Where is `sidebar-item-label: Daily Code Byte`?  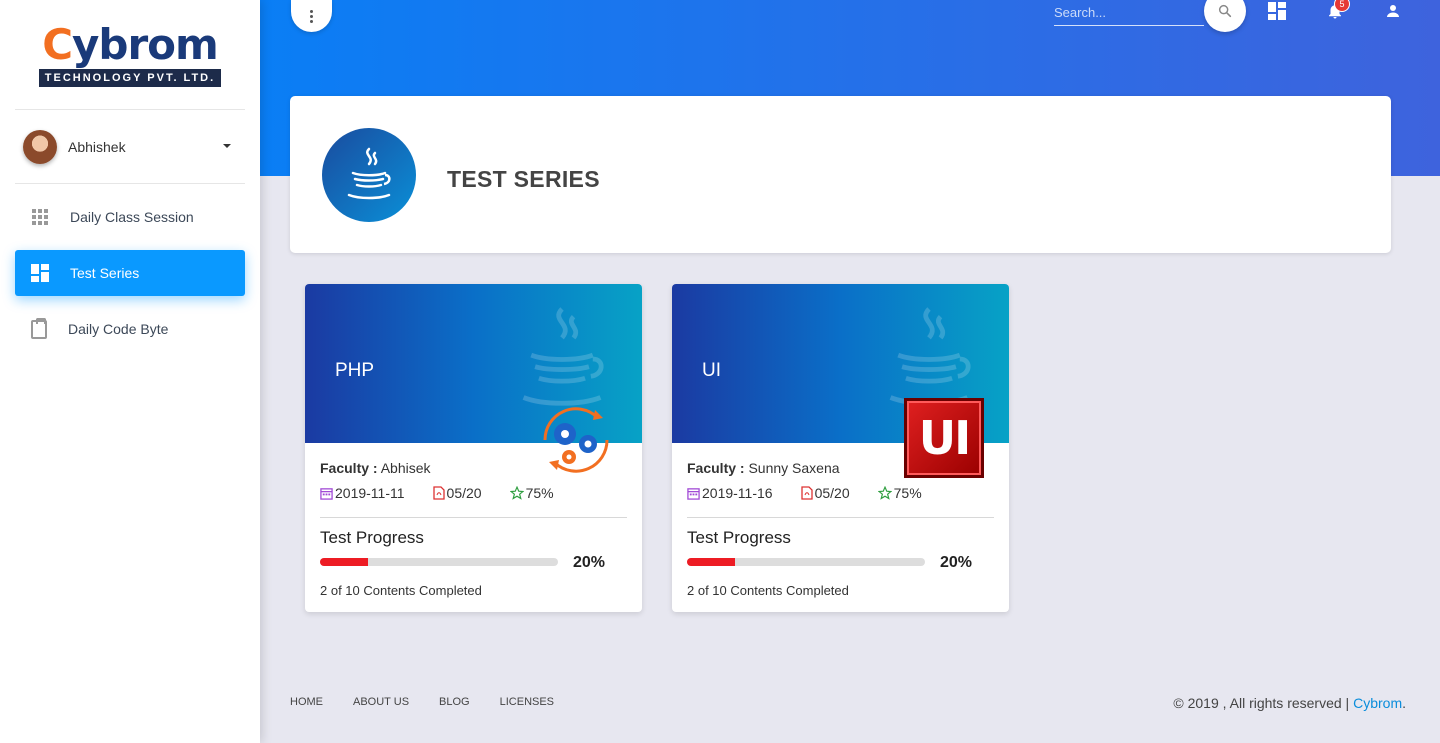 sidebar-item-label: Daily Code Byte is located at coordinates (118, 329).